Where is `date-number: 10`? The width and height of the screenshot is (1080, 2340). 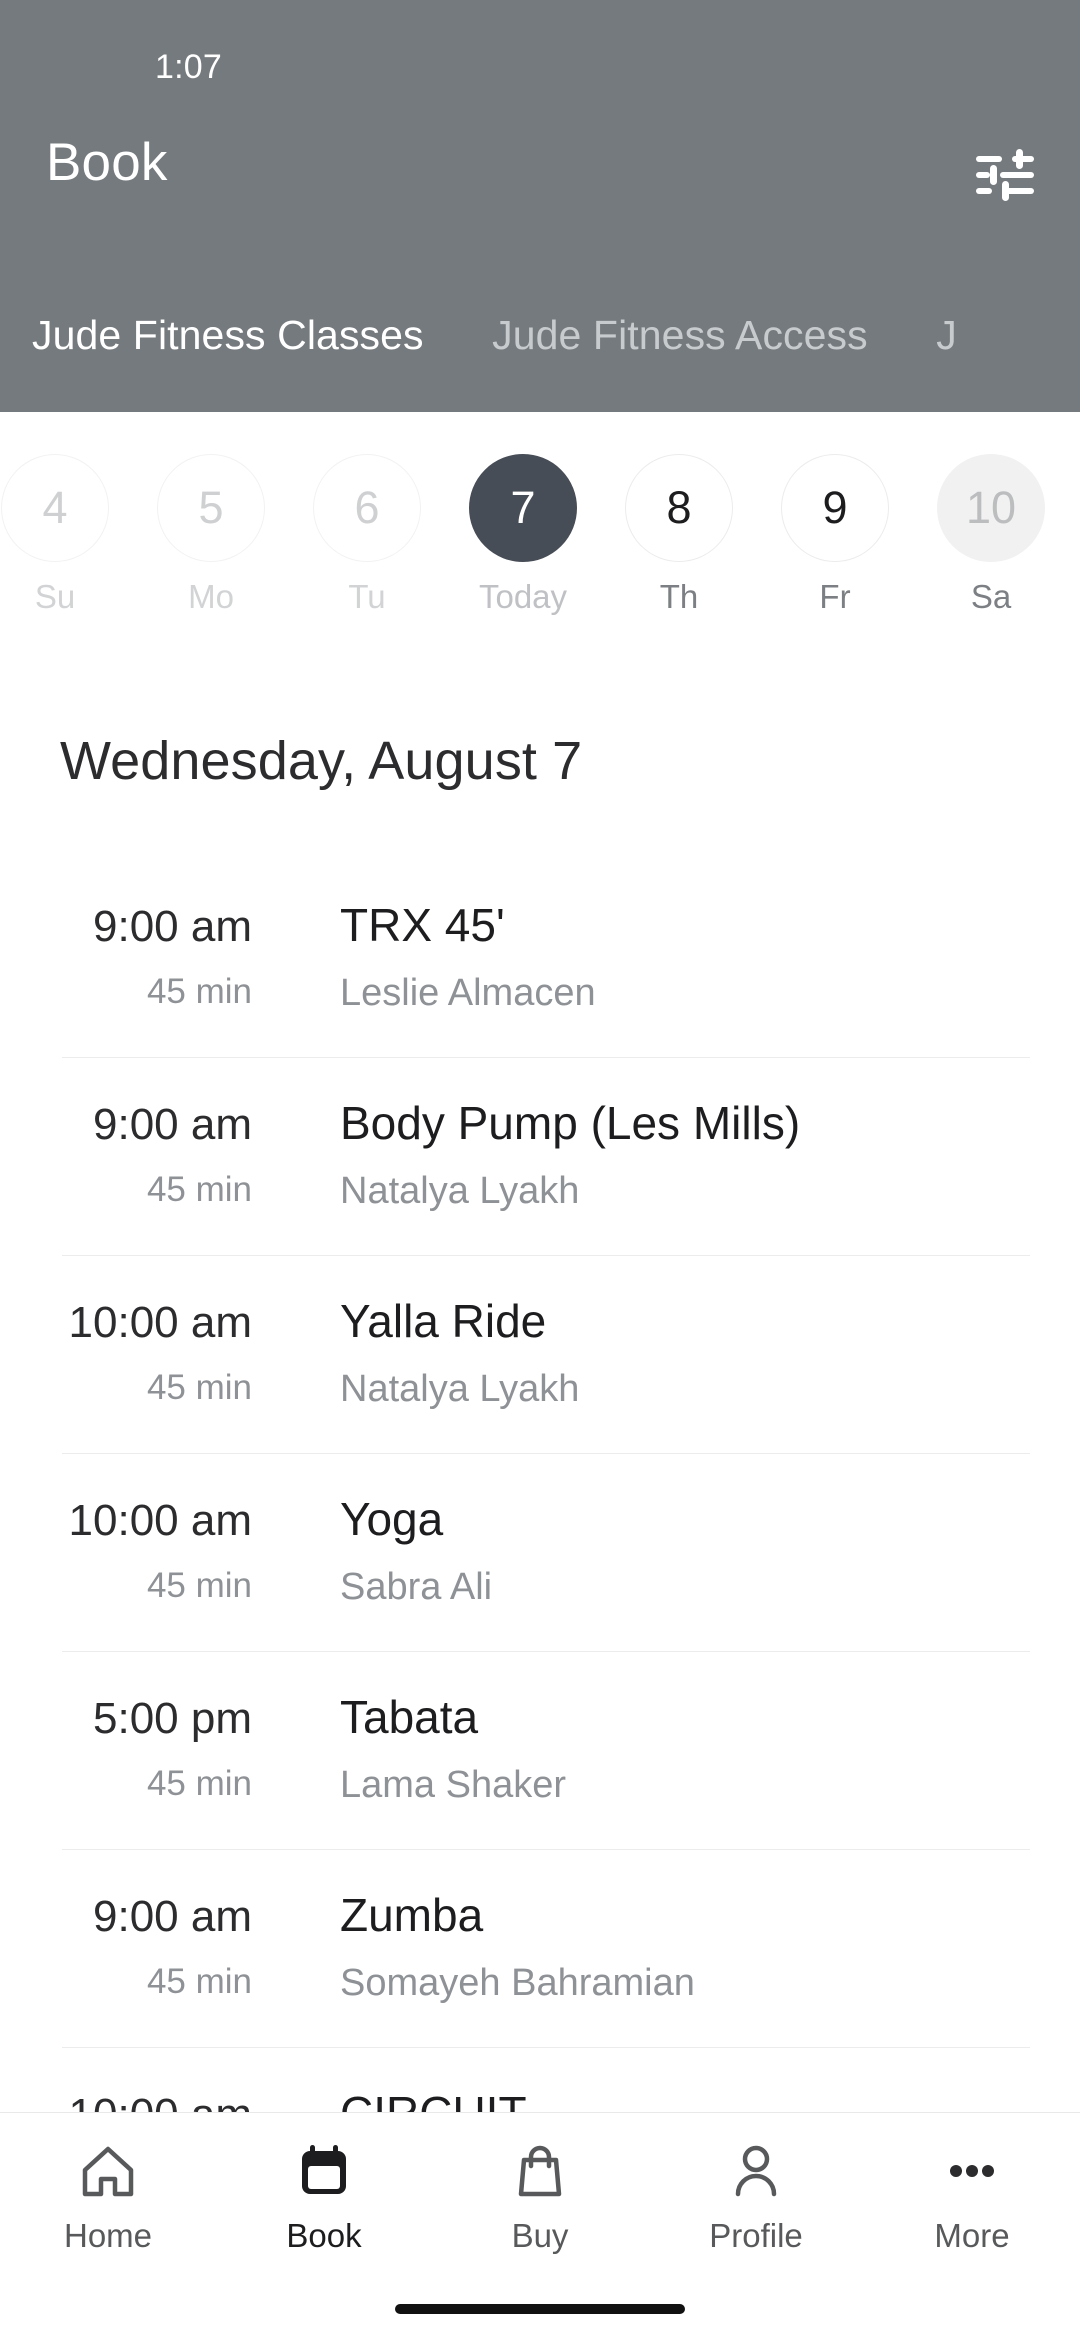
date-number: 10 is located at coordinates (991, 508).